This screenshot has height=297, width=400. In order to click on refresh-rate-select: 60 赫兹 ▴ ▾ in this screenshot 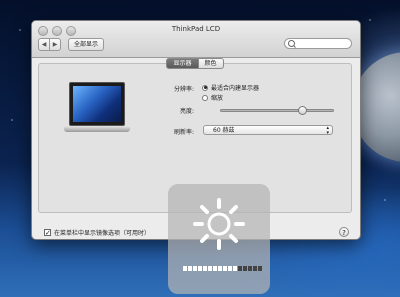, I will do `click(268, 130)`.